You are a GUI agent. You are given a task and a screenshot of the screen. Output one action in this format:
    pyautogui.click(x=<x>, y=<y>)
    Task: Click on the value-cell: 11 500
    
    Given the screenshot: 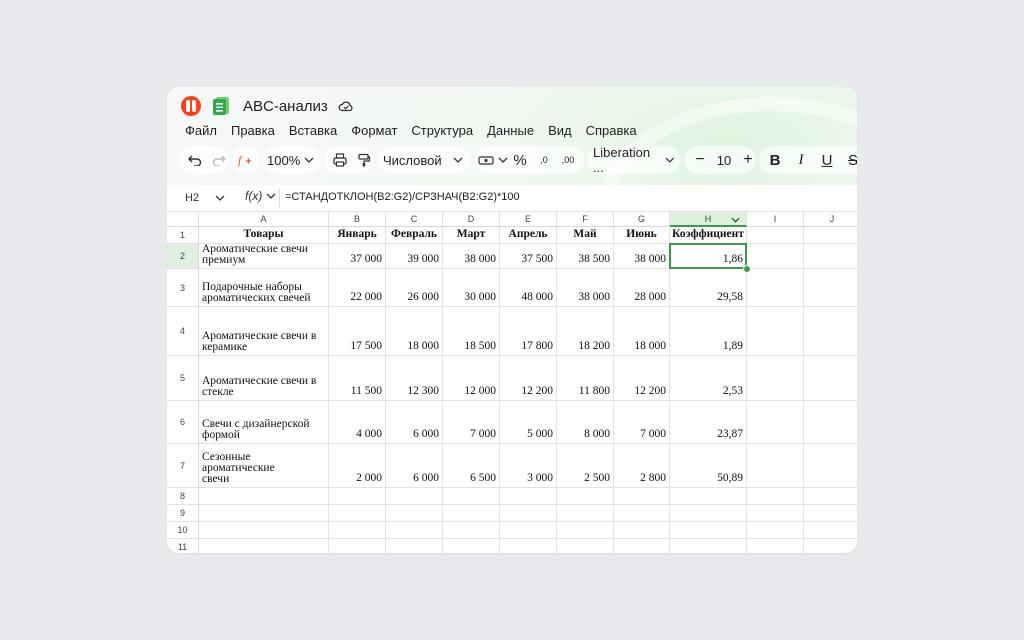 What is the action you would take?
    pyautogui.click(x=357, y=378)
    